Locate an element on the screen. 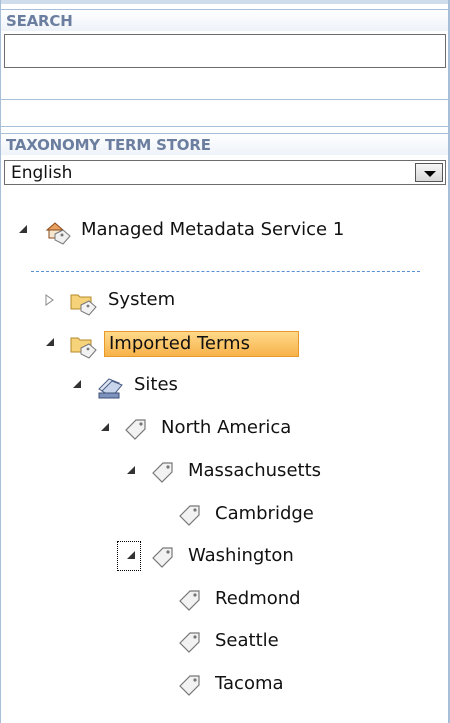 The width and height of the screenshot is (450, 723). tree-node-imported-terms: Imported Terms is located at coordinates (225, 345).